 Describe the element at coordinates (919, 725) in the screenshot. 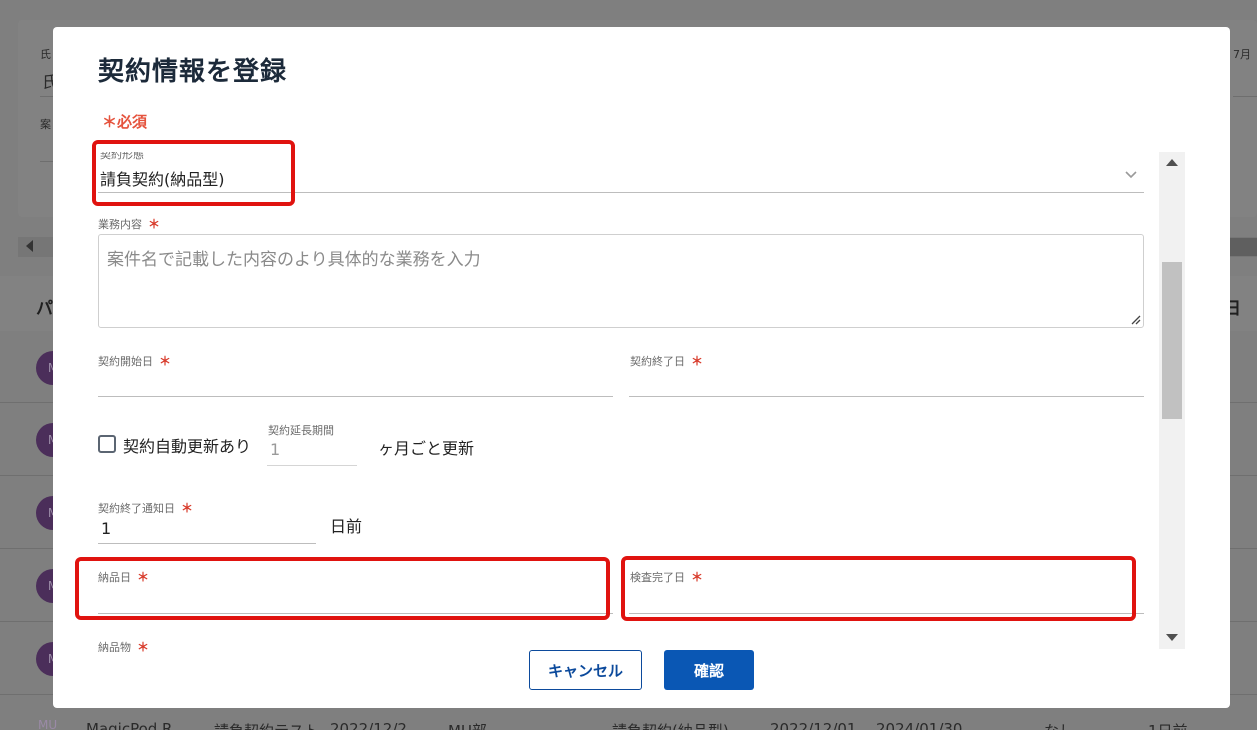

I see `bg-cell-end: 2024/01/30` at that location.